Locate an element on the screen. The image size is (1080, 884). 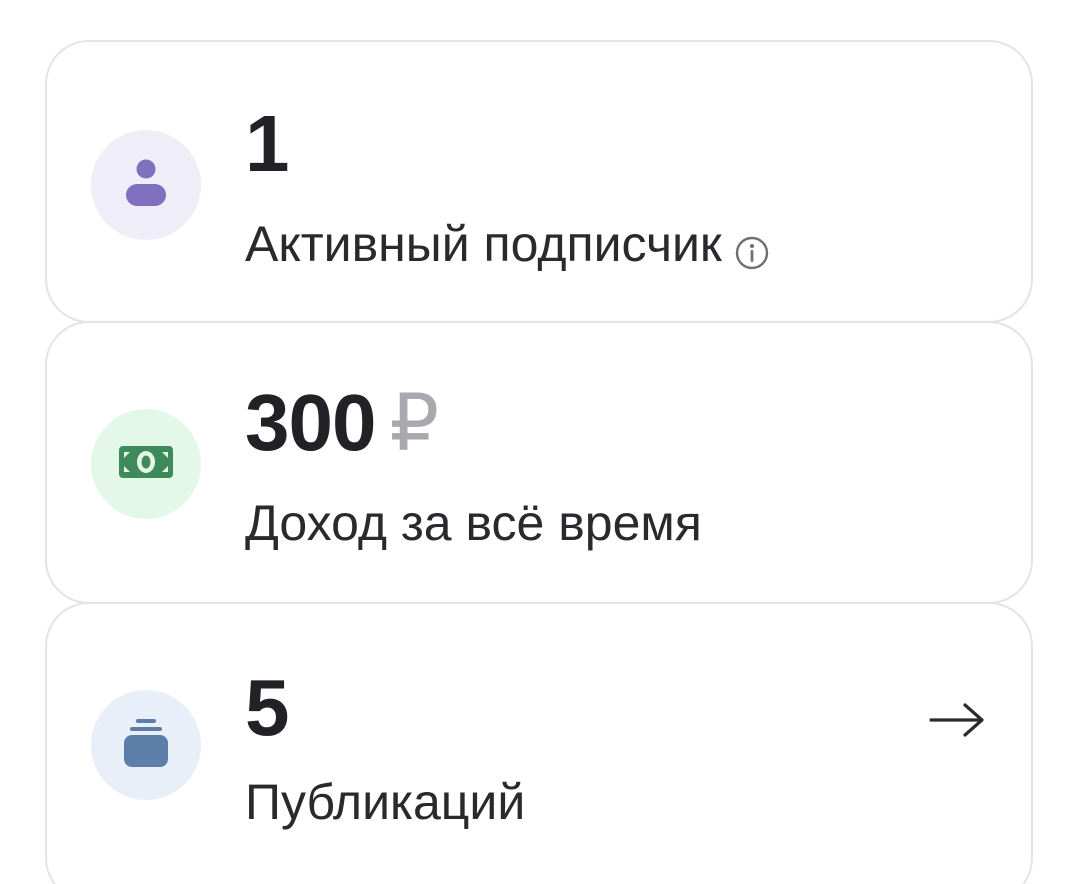
subscribers-label-row: Активный подписчик is located at coordinates (507, 244).